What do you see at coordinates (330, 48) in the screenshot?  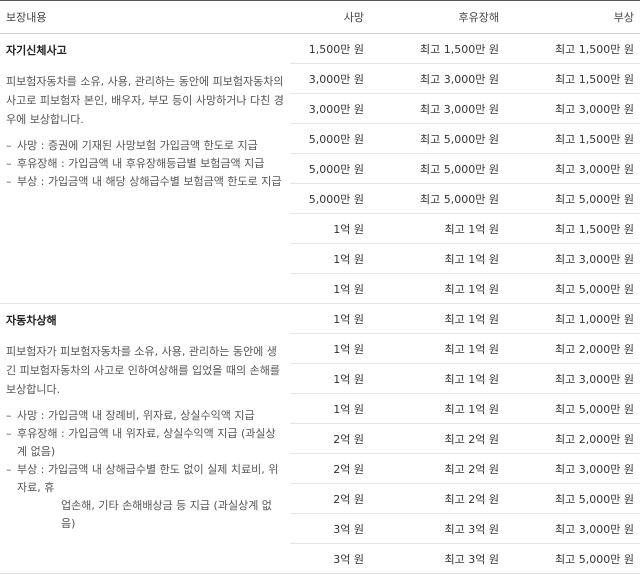 I see `death-amount: 1,500만 원` at bounding box center [330, 48].